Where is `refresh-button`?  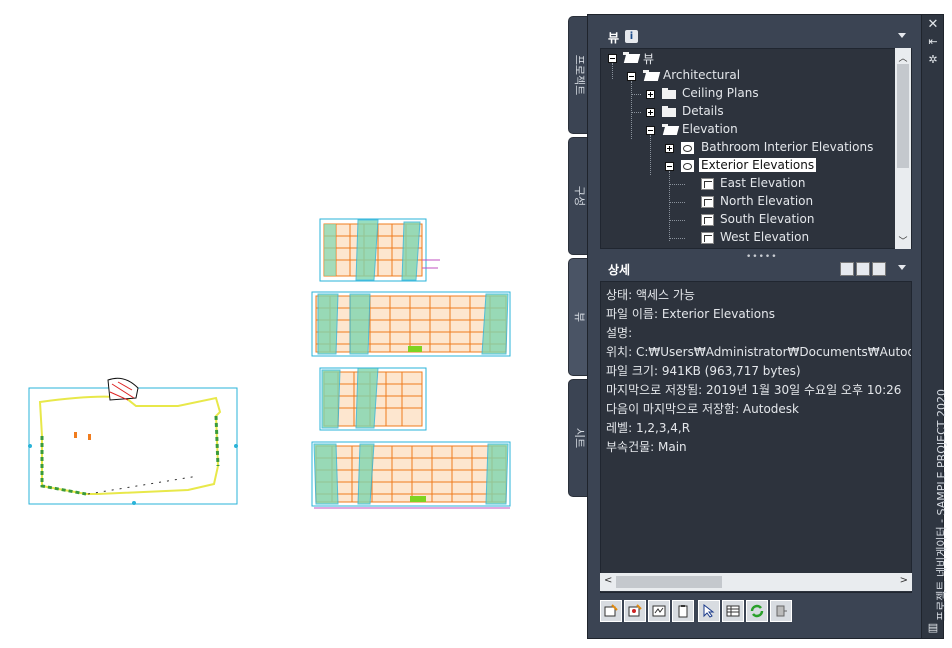 refresh-button is located at coordinates (757, 611).